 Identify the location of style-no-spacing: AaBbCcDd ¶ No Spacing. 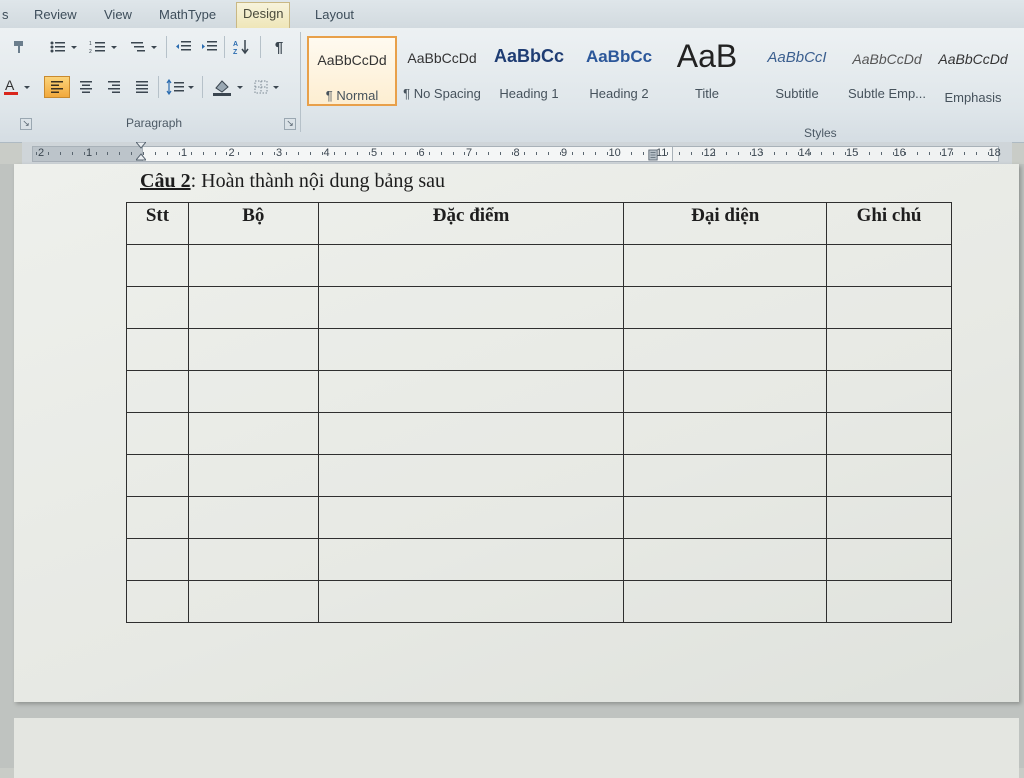
(442, 71).